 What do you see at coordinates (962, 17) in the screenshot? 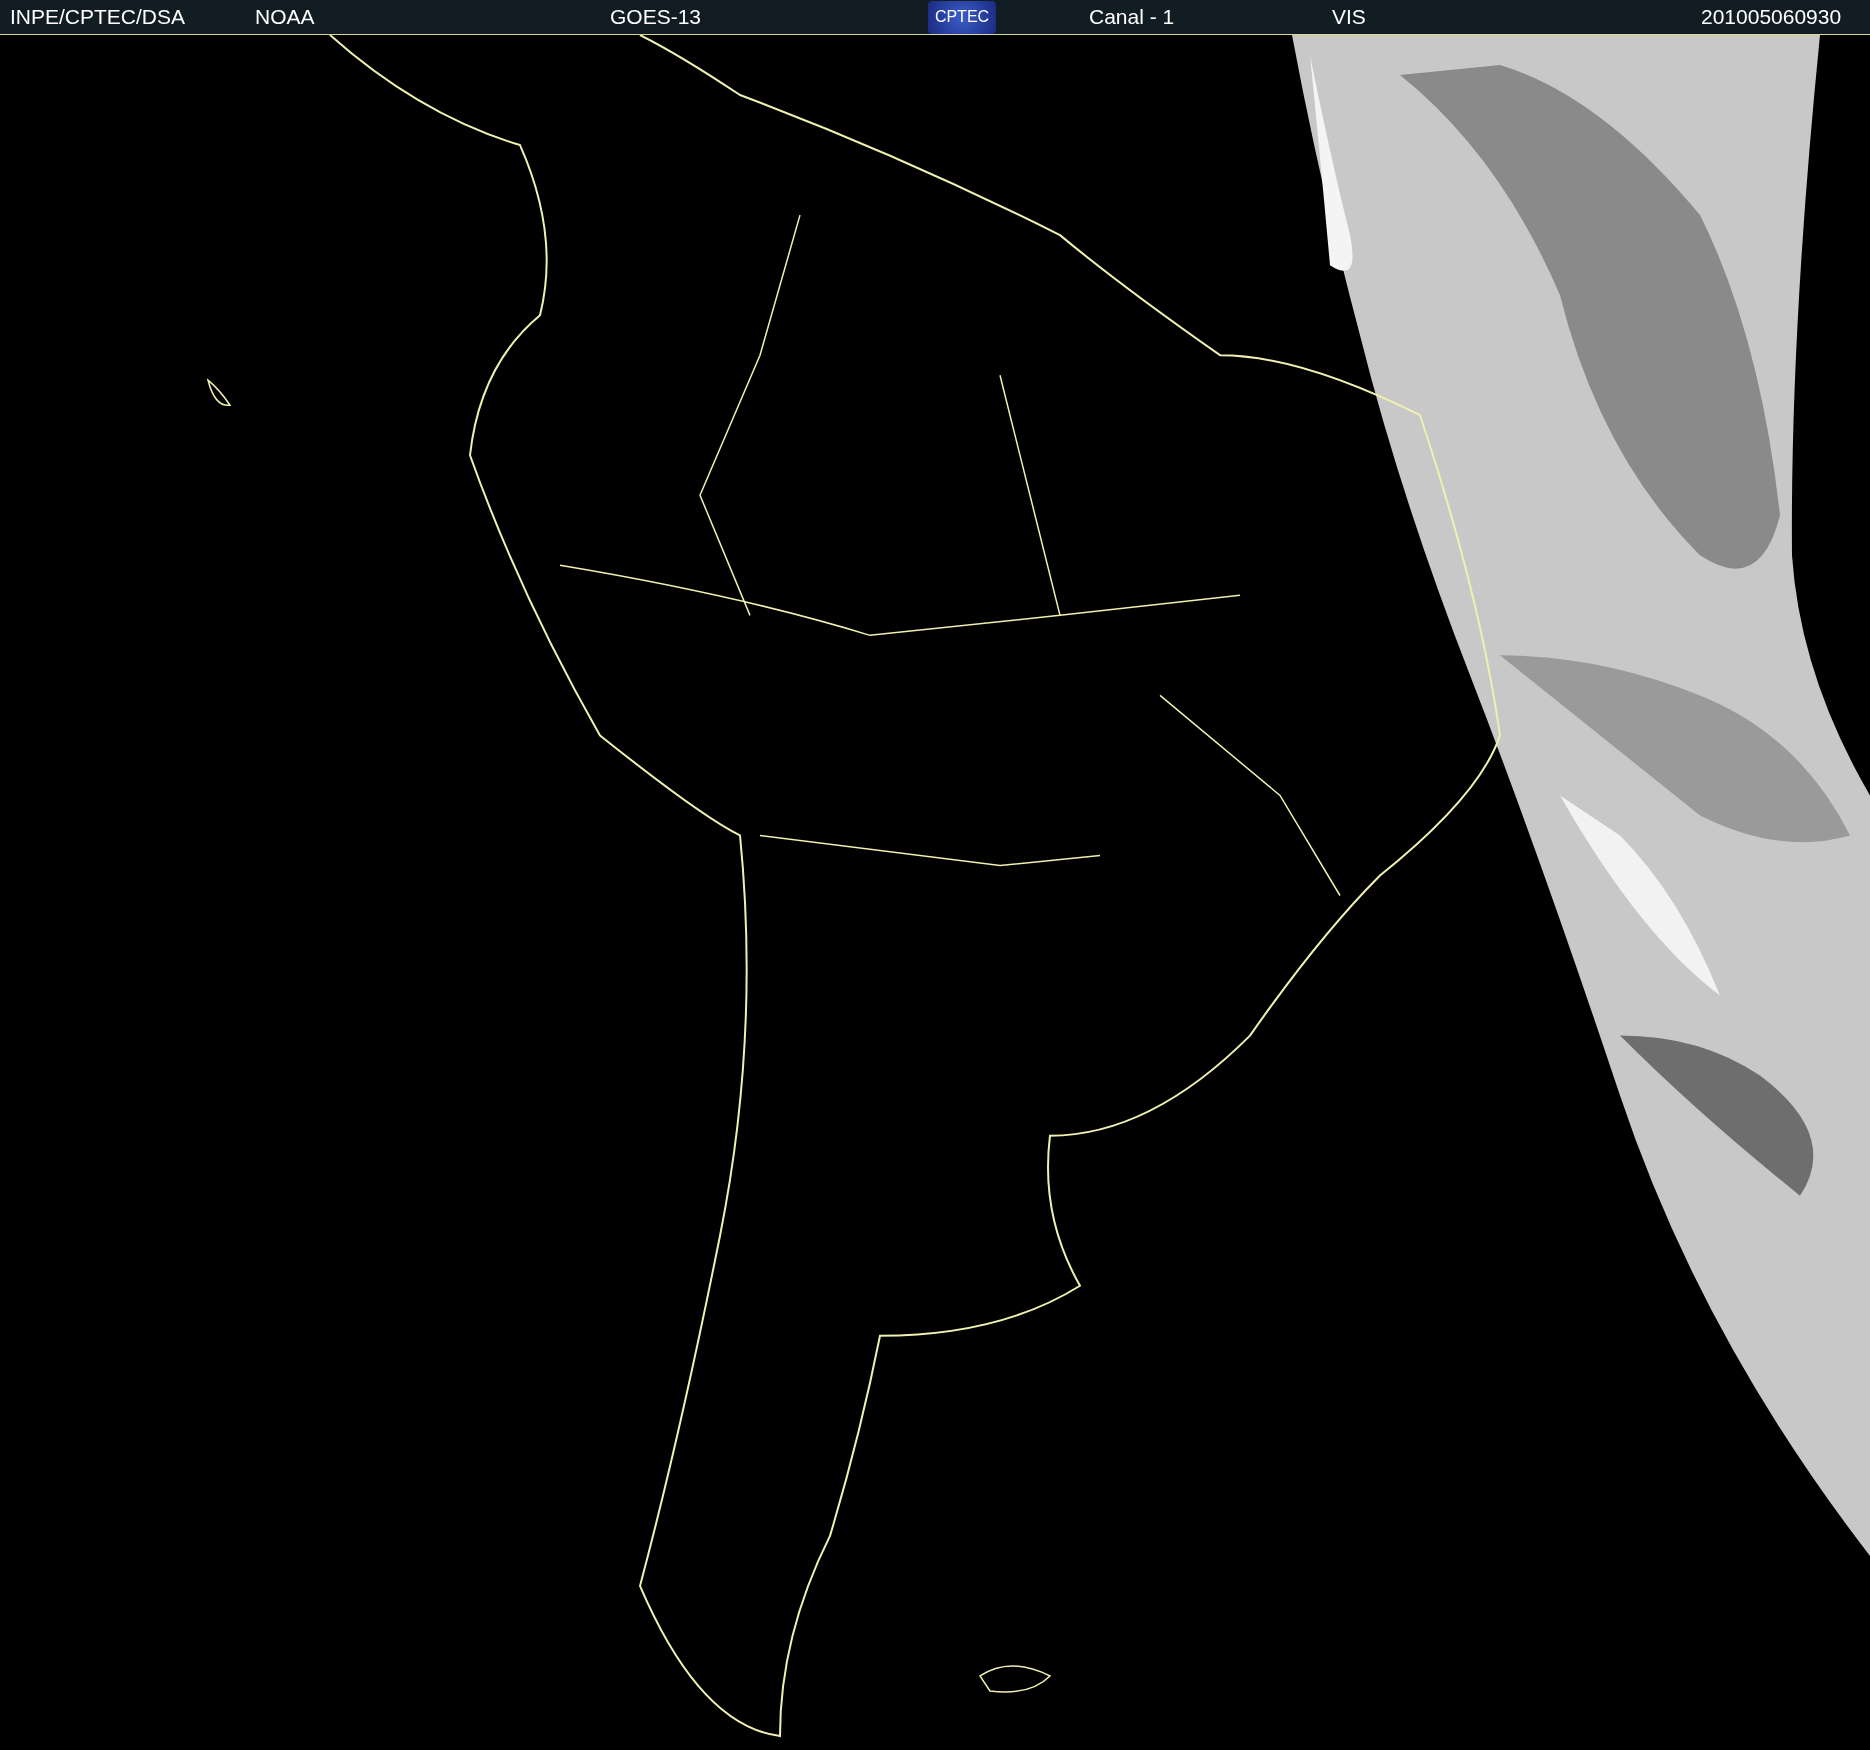
I see `logo: CPTEC` at bounding box center [962, 17].